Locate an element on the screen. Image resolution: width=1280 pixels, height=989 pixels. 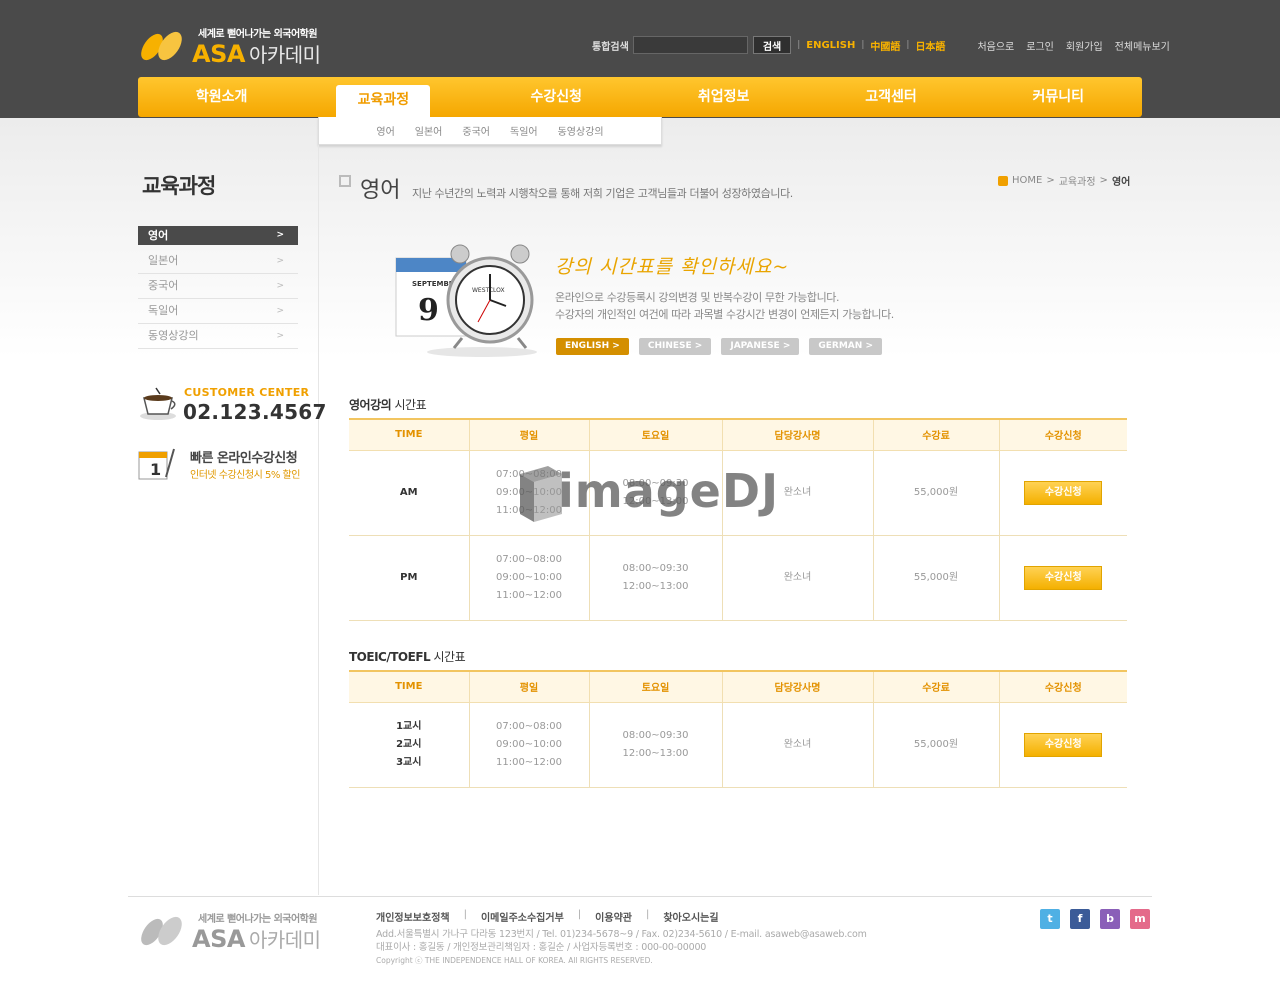
footer-links: 개인정보보호정책 | 이메일주소수집거부 | 이용약관 | 찾아오시는길 is located at coordinates (547, 916).